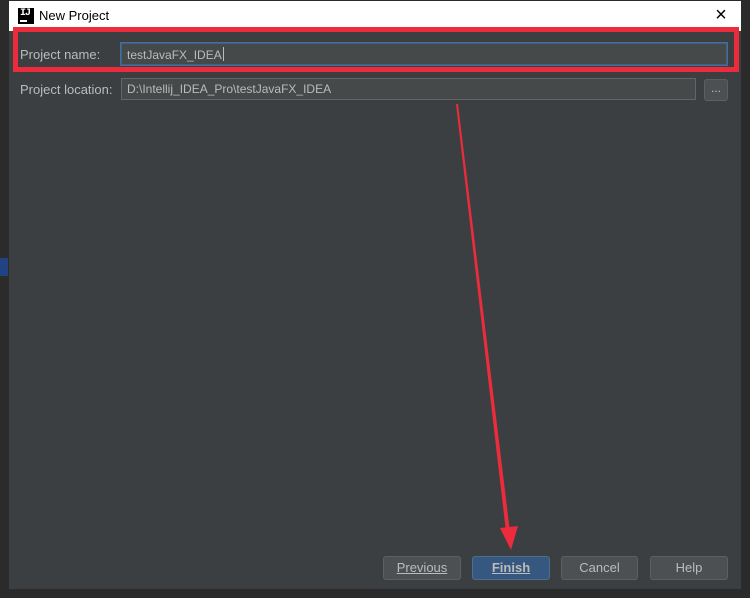  What do you see at coordinates (721, 15) in the screenshot?
I see `close-icon: ×` at bounding box center [721, 15].